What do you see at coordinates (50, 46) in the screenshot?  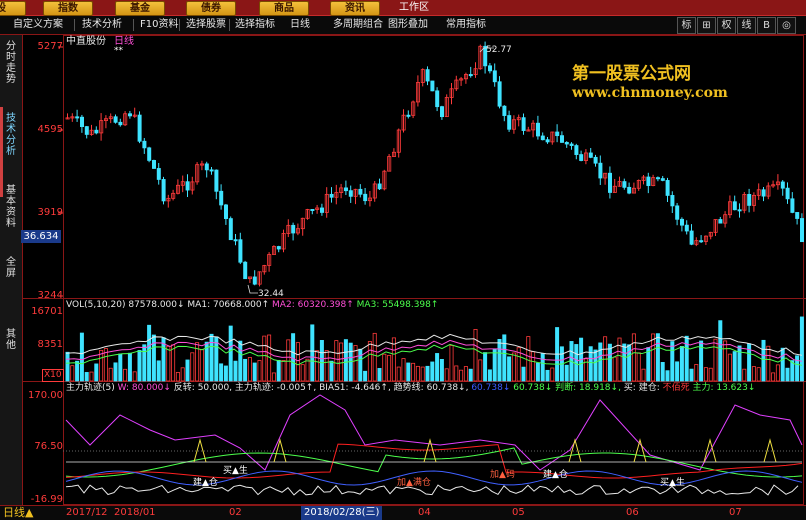 I see `price-tick-high: 5277` at bounding box center [50, 46].